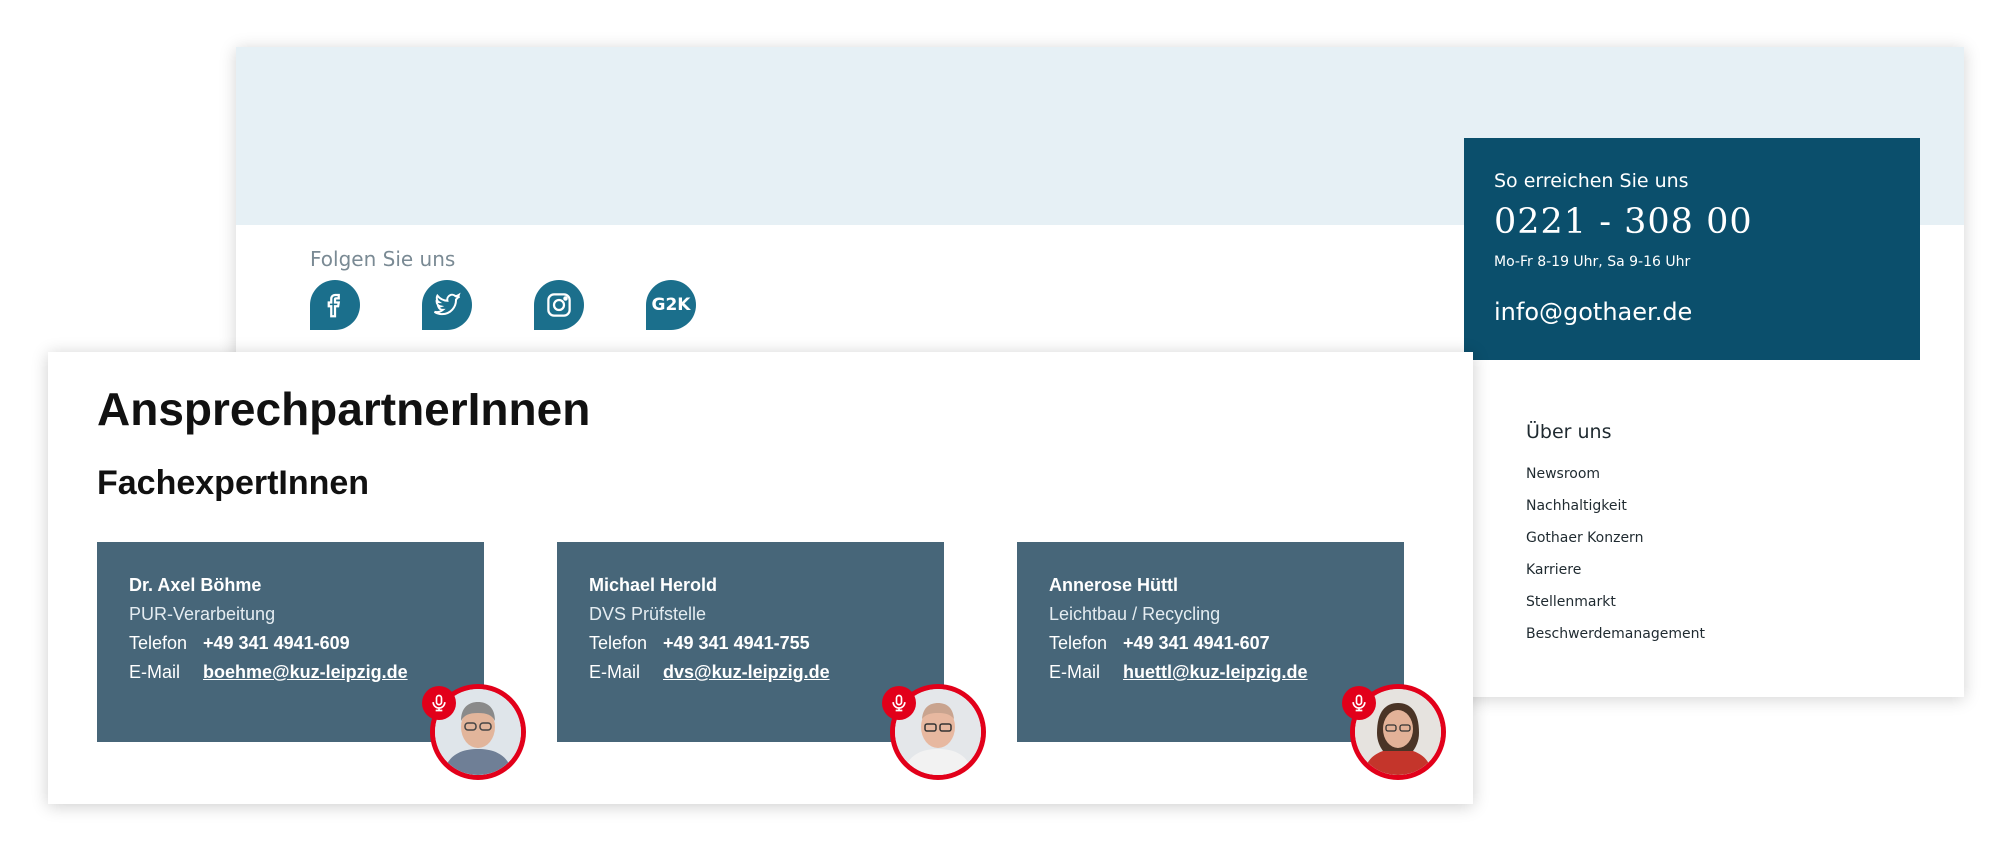  What do you see at coordinates (746, 672) in the screenshot?
I see `contact-email-link: dvs@kuz-leipzig.de` at bounding box center [746, 672].